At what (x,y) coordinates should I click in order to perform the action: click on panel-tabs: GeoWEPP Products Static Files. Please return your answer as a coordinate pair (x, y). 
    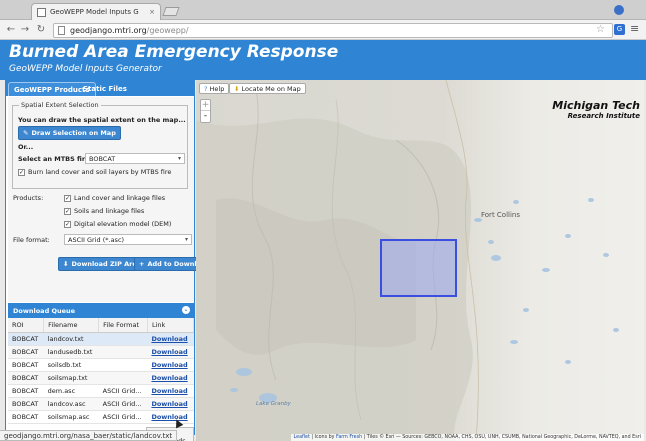
    Looking at the image, I should click on (100, 88).